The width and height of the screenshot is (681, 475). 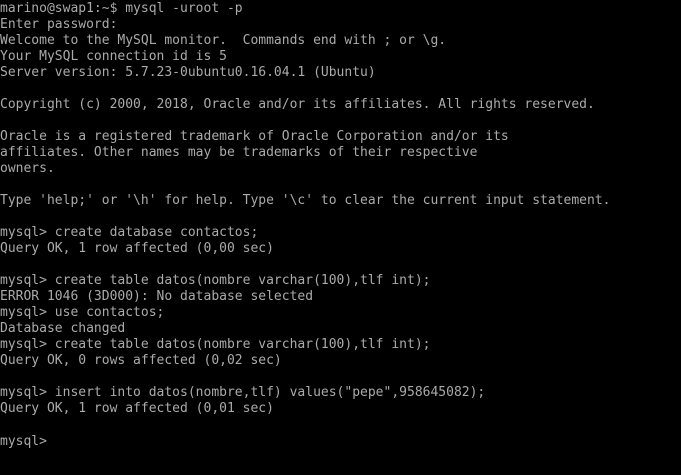 What do you see at coordinates (63, 328) in the screenshot?
I see `query-result: Database changed` at bounding box center [63, 328].